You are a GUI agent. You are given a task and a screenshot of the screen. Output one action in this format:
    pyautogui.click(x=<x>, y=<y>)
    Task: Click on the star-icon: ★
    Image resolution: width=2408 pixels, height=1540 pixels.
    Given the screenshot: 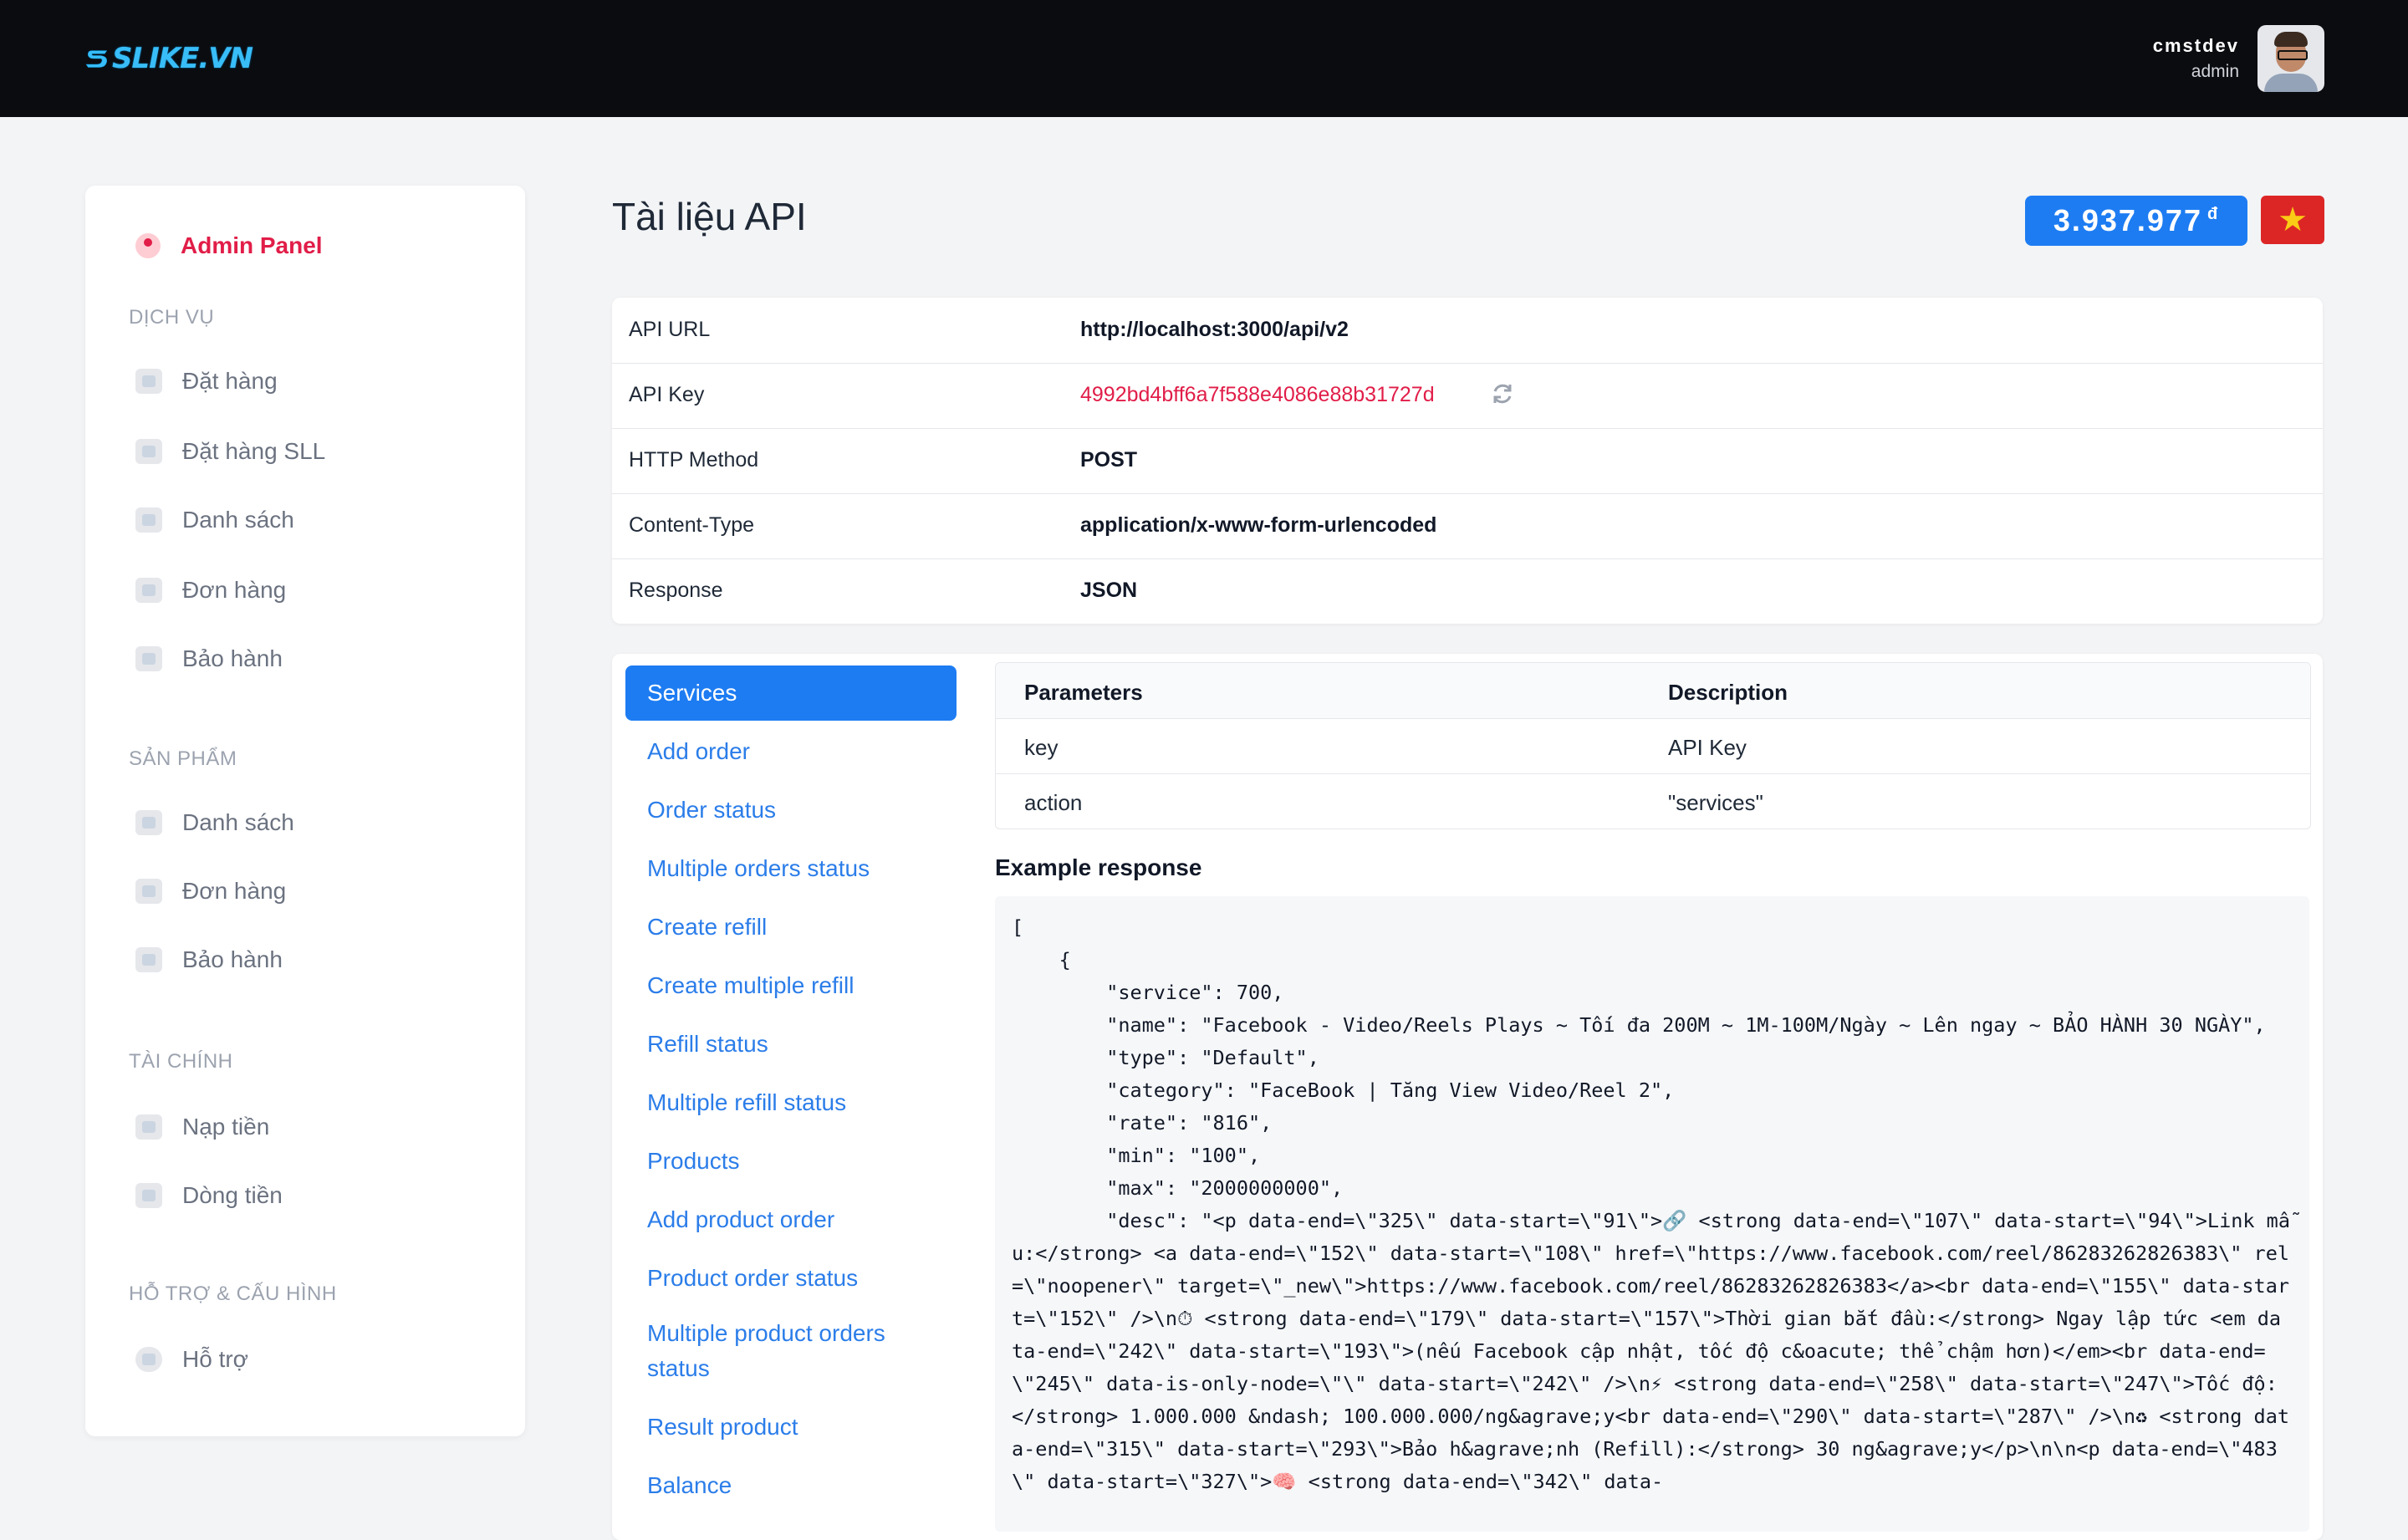 What is the action you would take?
    pyautogui.click(x=2293, y=219)
    